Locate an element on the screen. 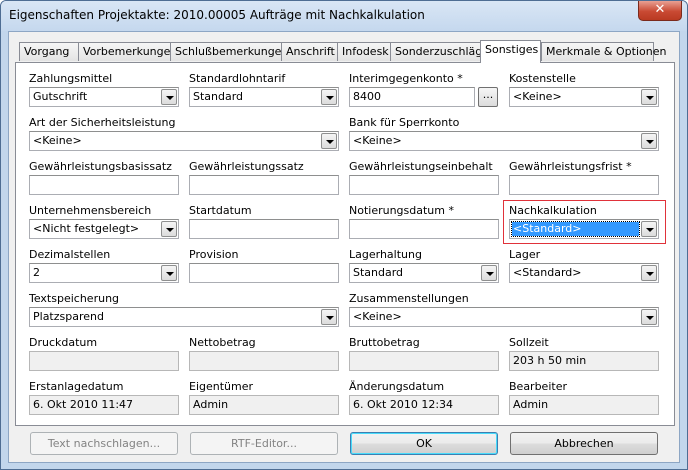  textspeicherung-value: Platzsparend is located at coordinates (68, 316).